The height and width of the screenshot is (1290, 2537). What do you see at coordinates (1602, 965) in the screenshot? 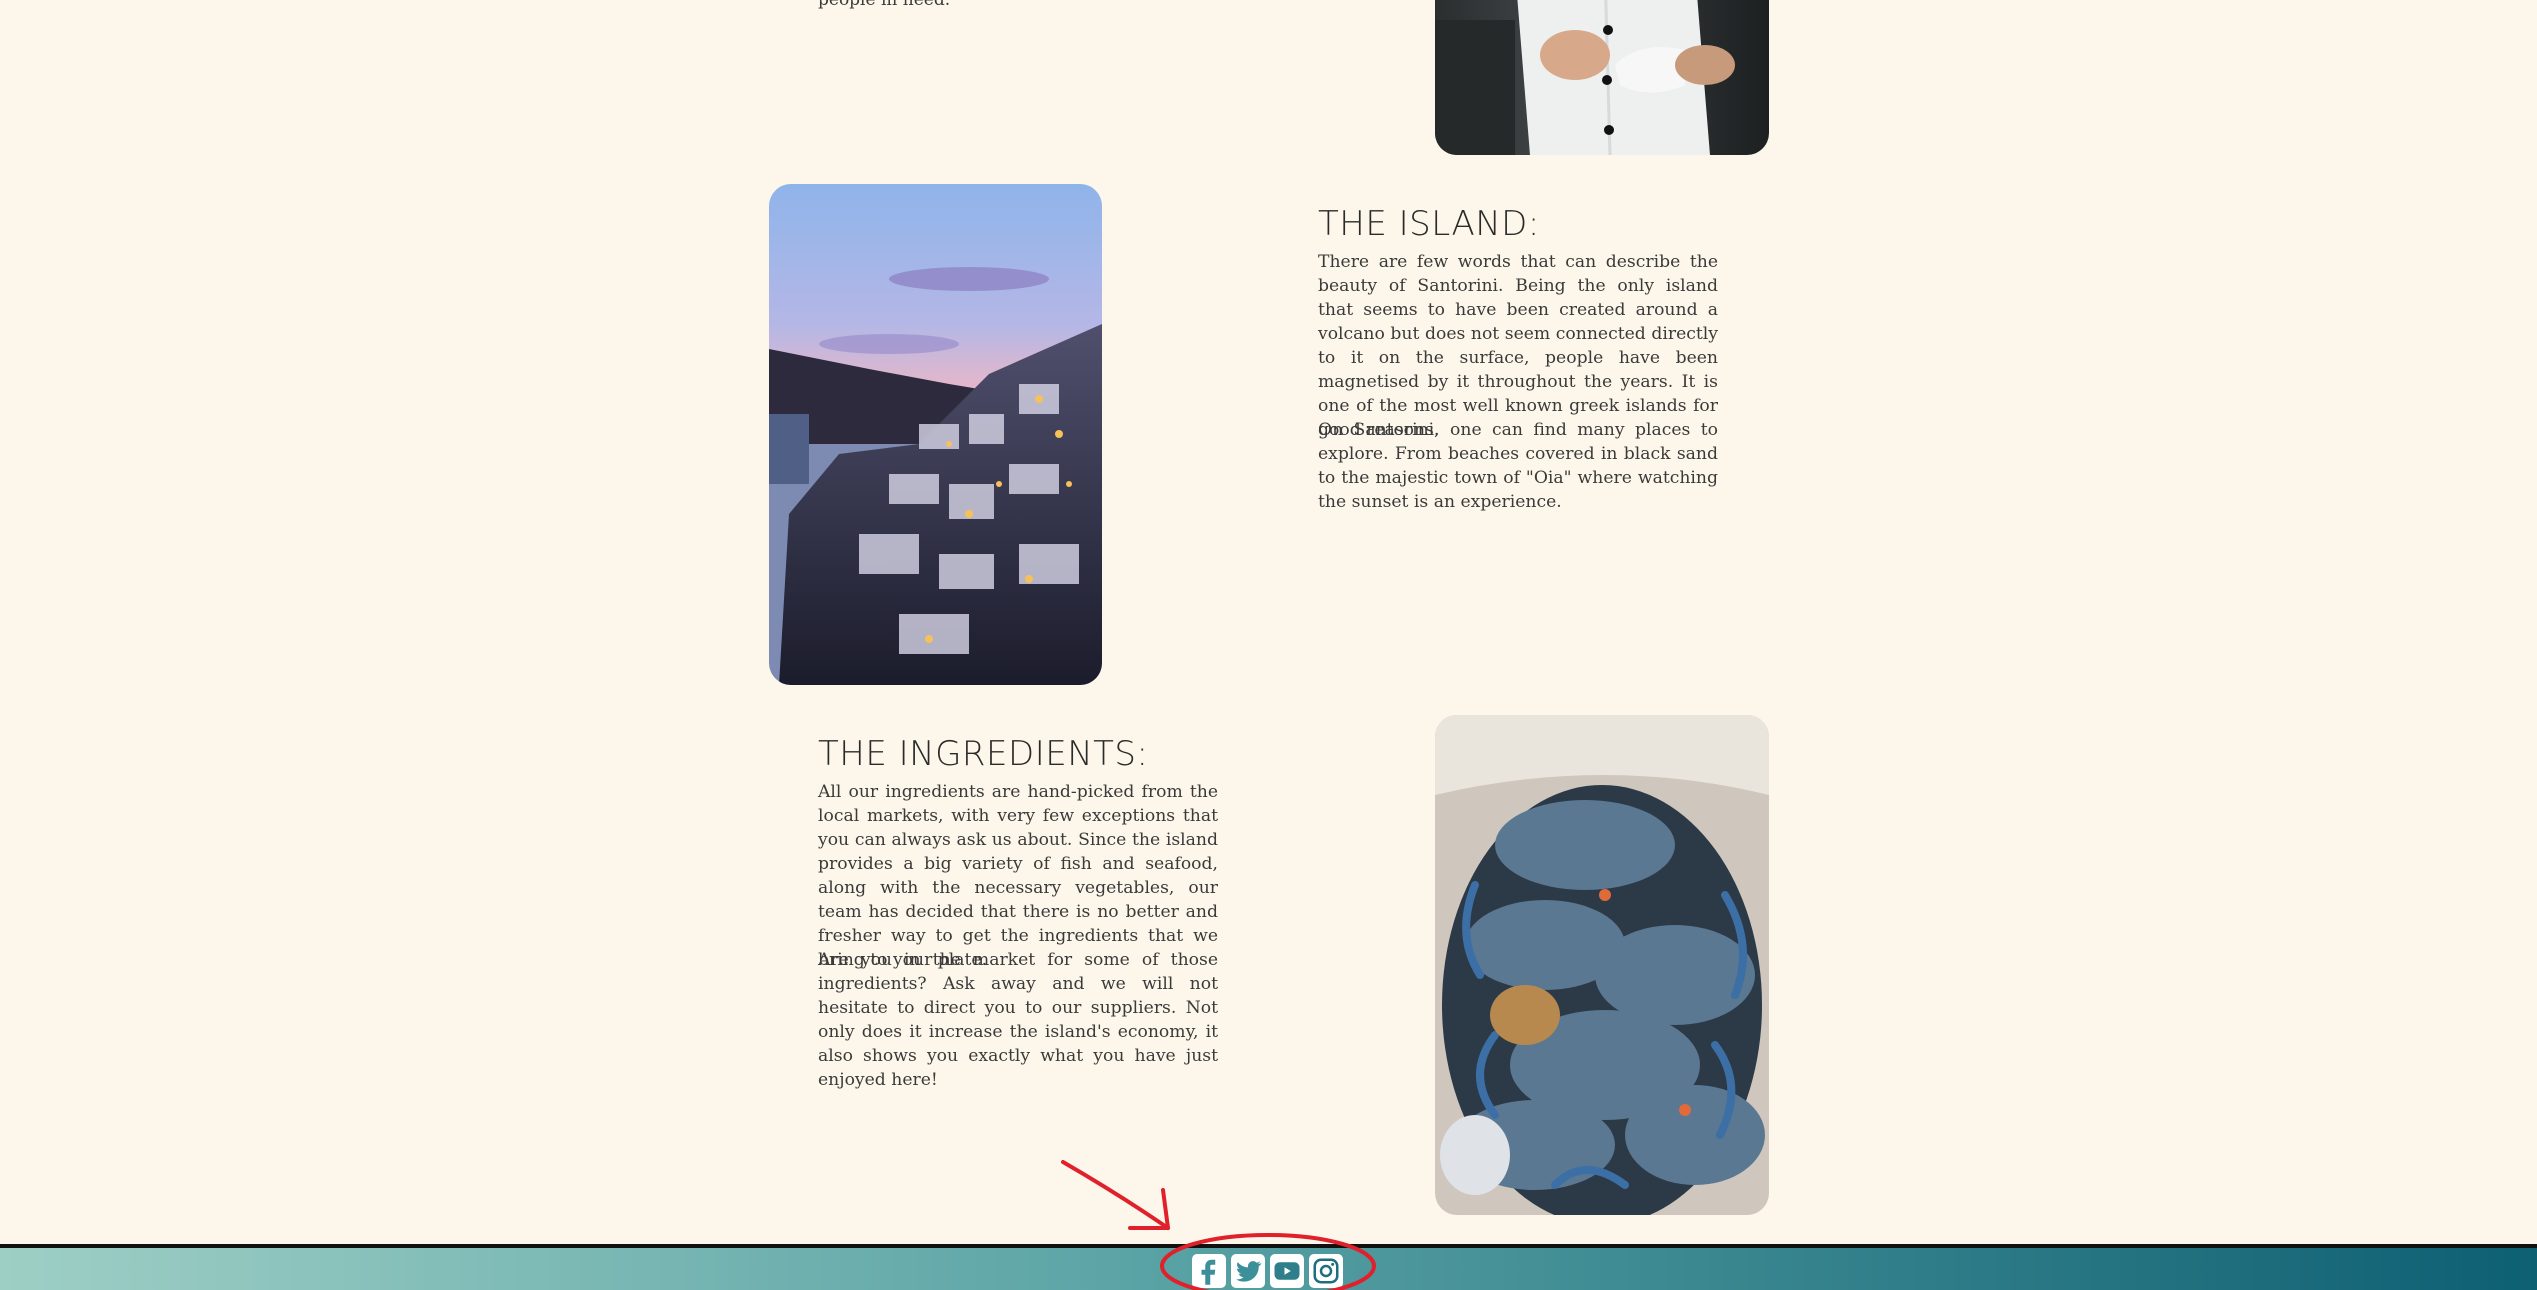
I see `crabs-image` at bounding box center [1602, 965].